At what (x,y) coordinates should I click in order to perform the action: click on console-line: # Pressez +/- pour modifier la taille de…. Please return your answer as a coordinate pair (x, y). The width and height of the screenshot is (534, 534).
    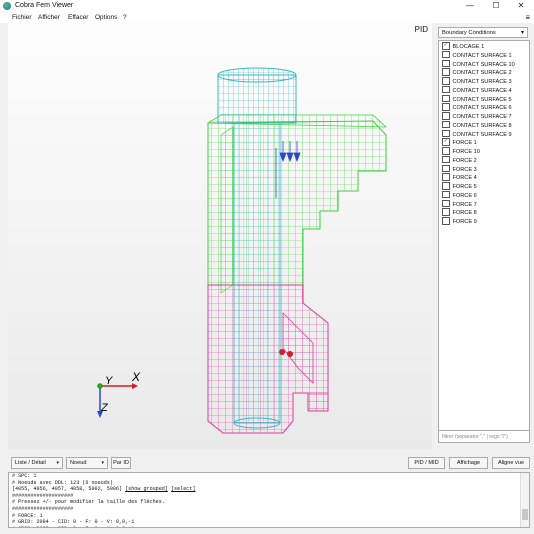
    Looking at the image, I should click on (269, 502).